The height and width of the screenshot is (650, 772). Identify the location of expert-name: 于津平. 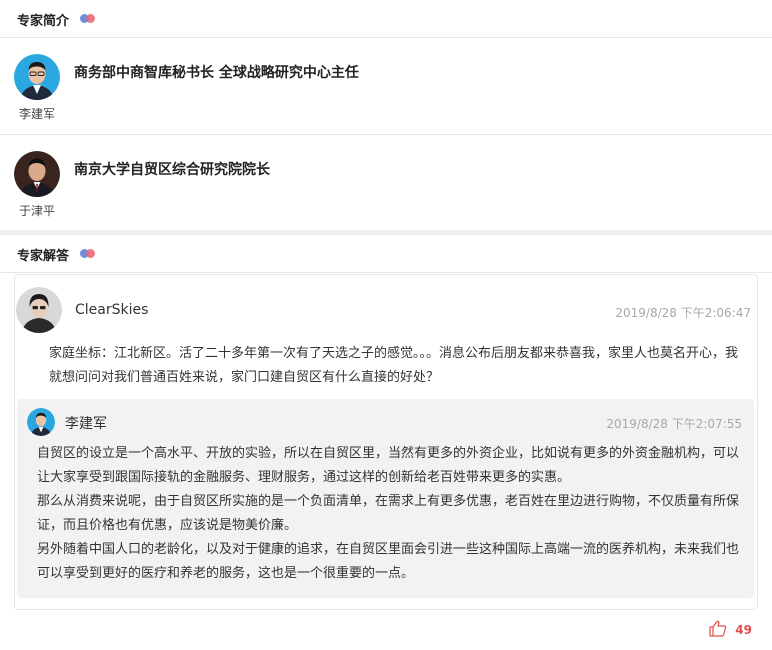
(37, 211).